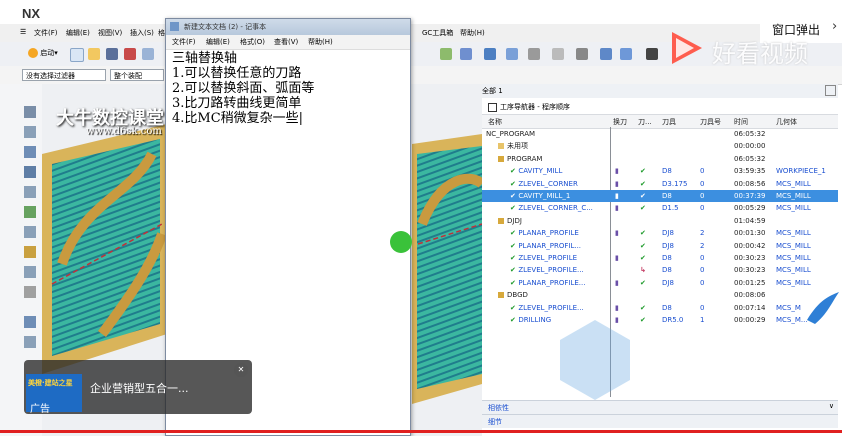 The image size is (842, 436). I want to click on table-row: ✔ CAVITY_MILL_1 ▮ ✔ D8 0 00:37:39 MCS_MILL, so click(660, 196).